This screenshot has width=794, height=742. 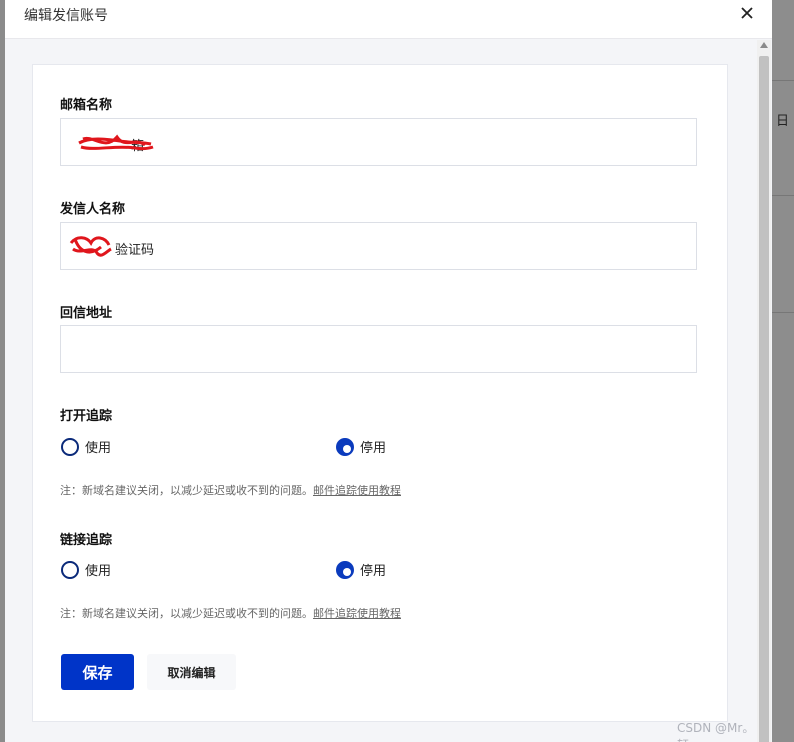 I want to click on open-tracking-label: 打开追踪, so click(x=86, y=416).